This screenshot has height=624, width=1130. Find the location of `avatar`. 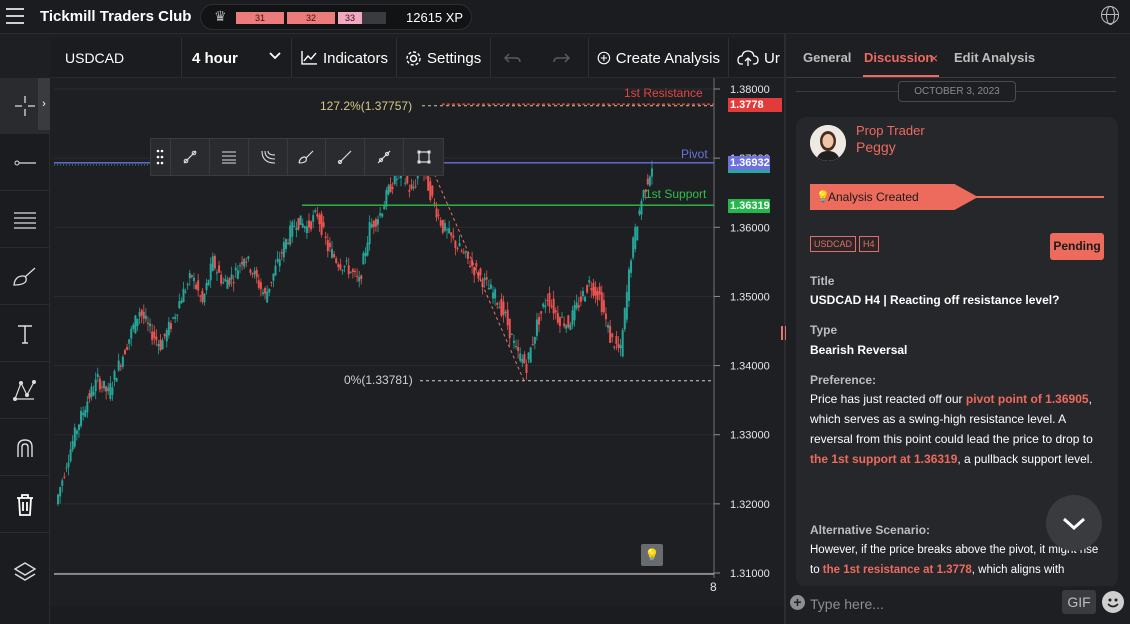

avatar is located at coordinates (828, 143).